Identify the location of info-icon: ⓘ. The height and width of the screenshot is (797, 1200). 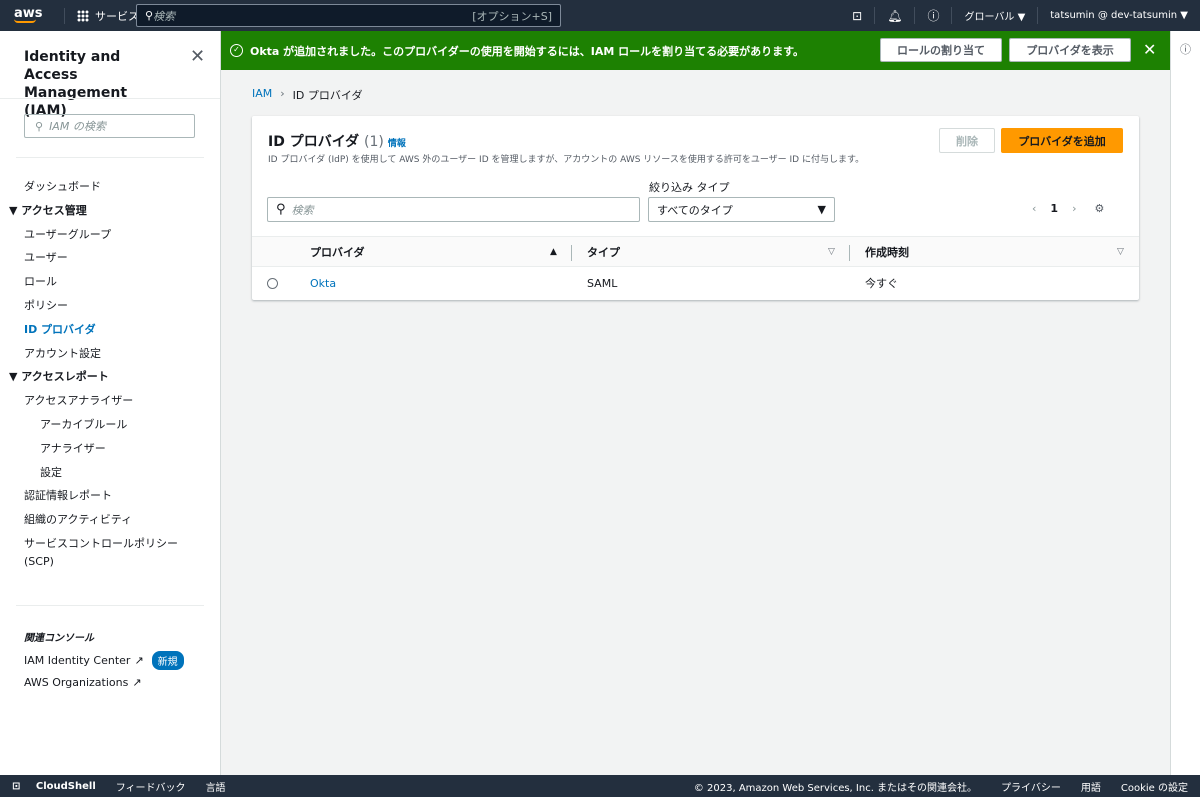
(1185, 49).